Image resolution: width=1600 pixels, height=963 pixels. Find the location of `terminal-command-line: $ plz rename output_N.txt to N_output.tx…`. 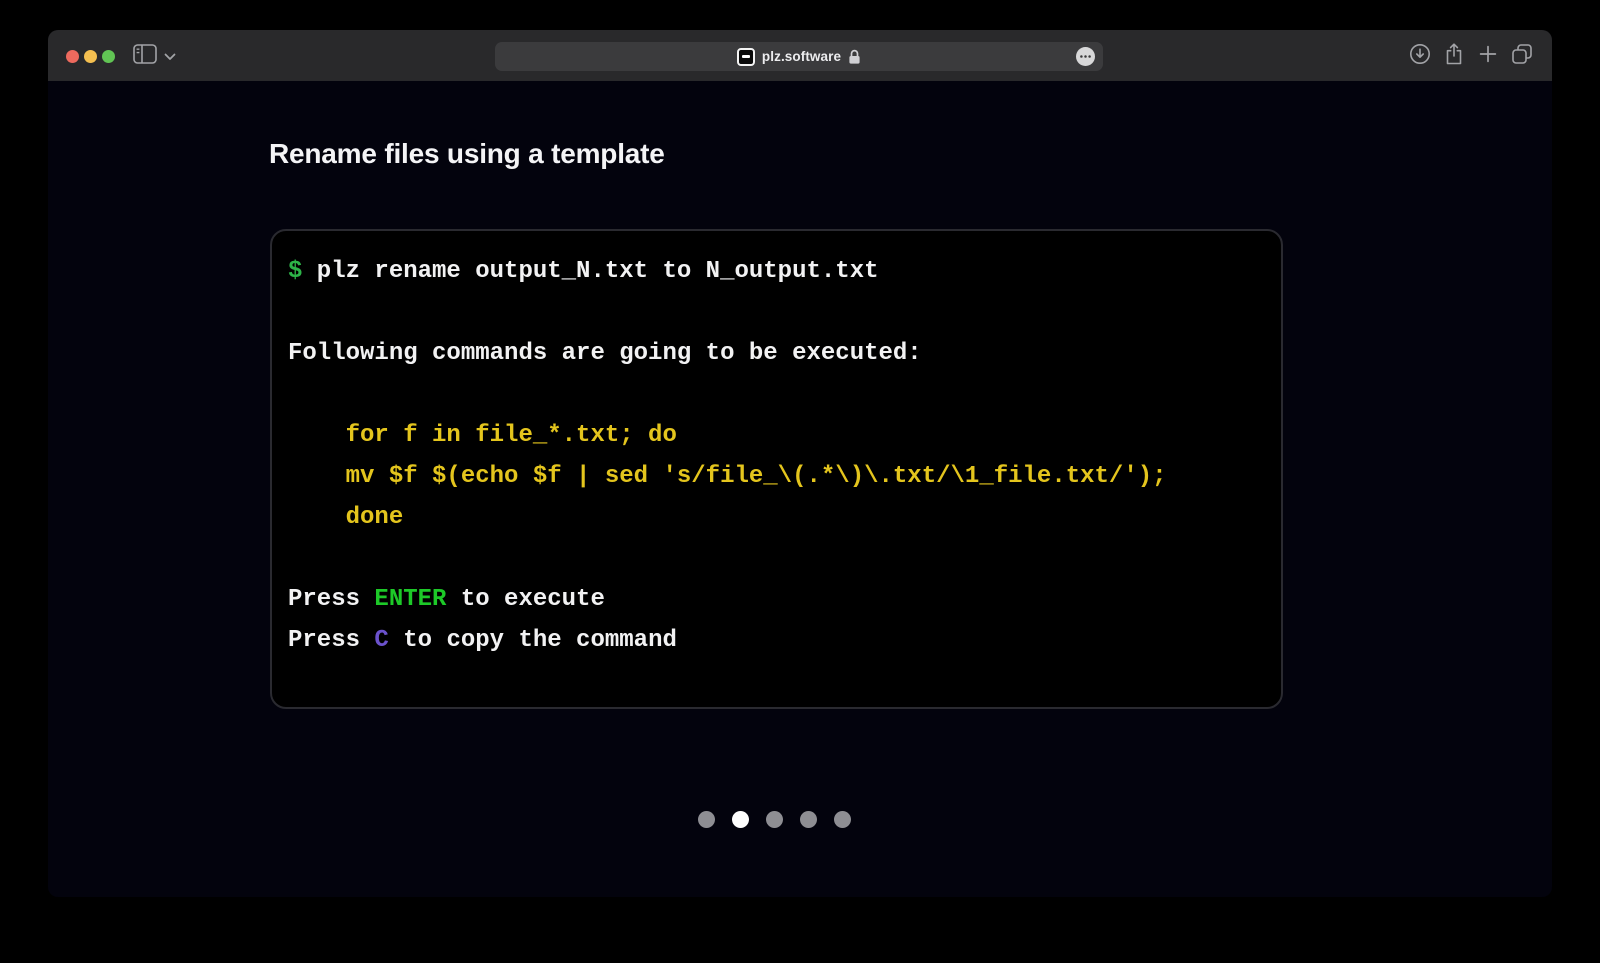

terminal-command-line: $ plz rename output_N.txt to N_output.tx… is located at coordinates (776, 271).